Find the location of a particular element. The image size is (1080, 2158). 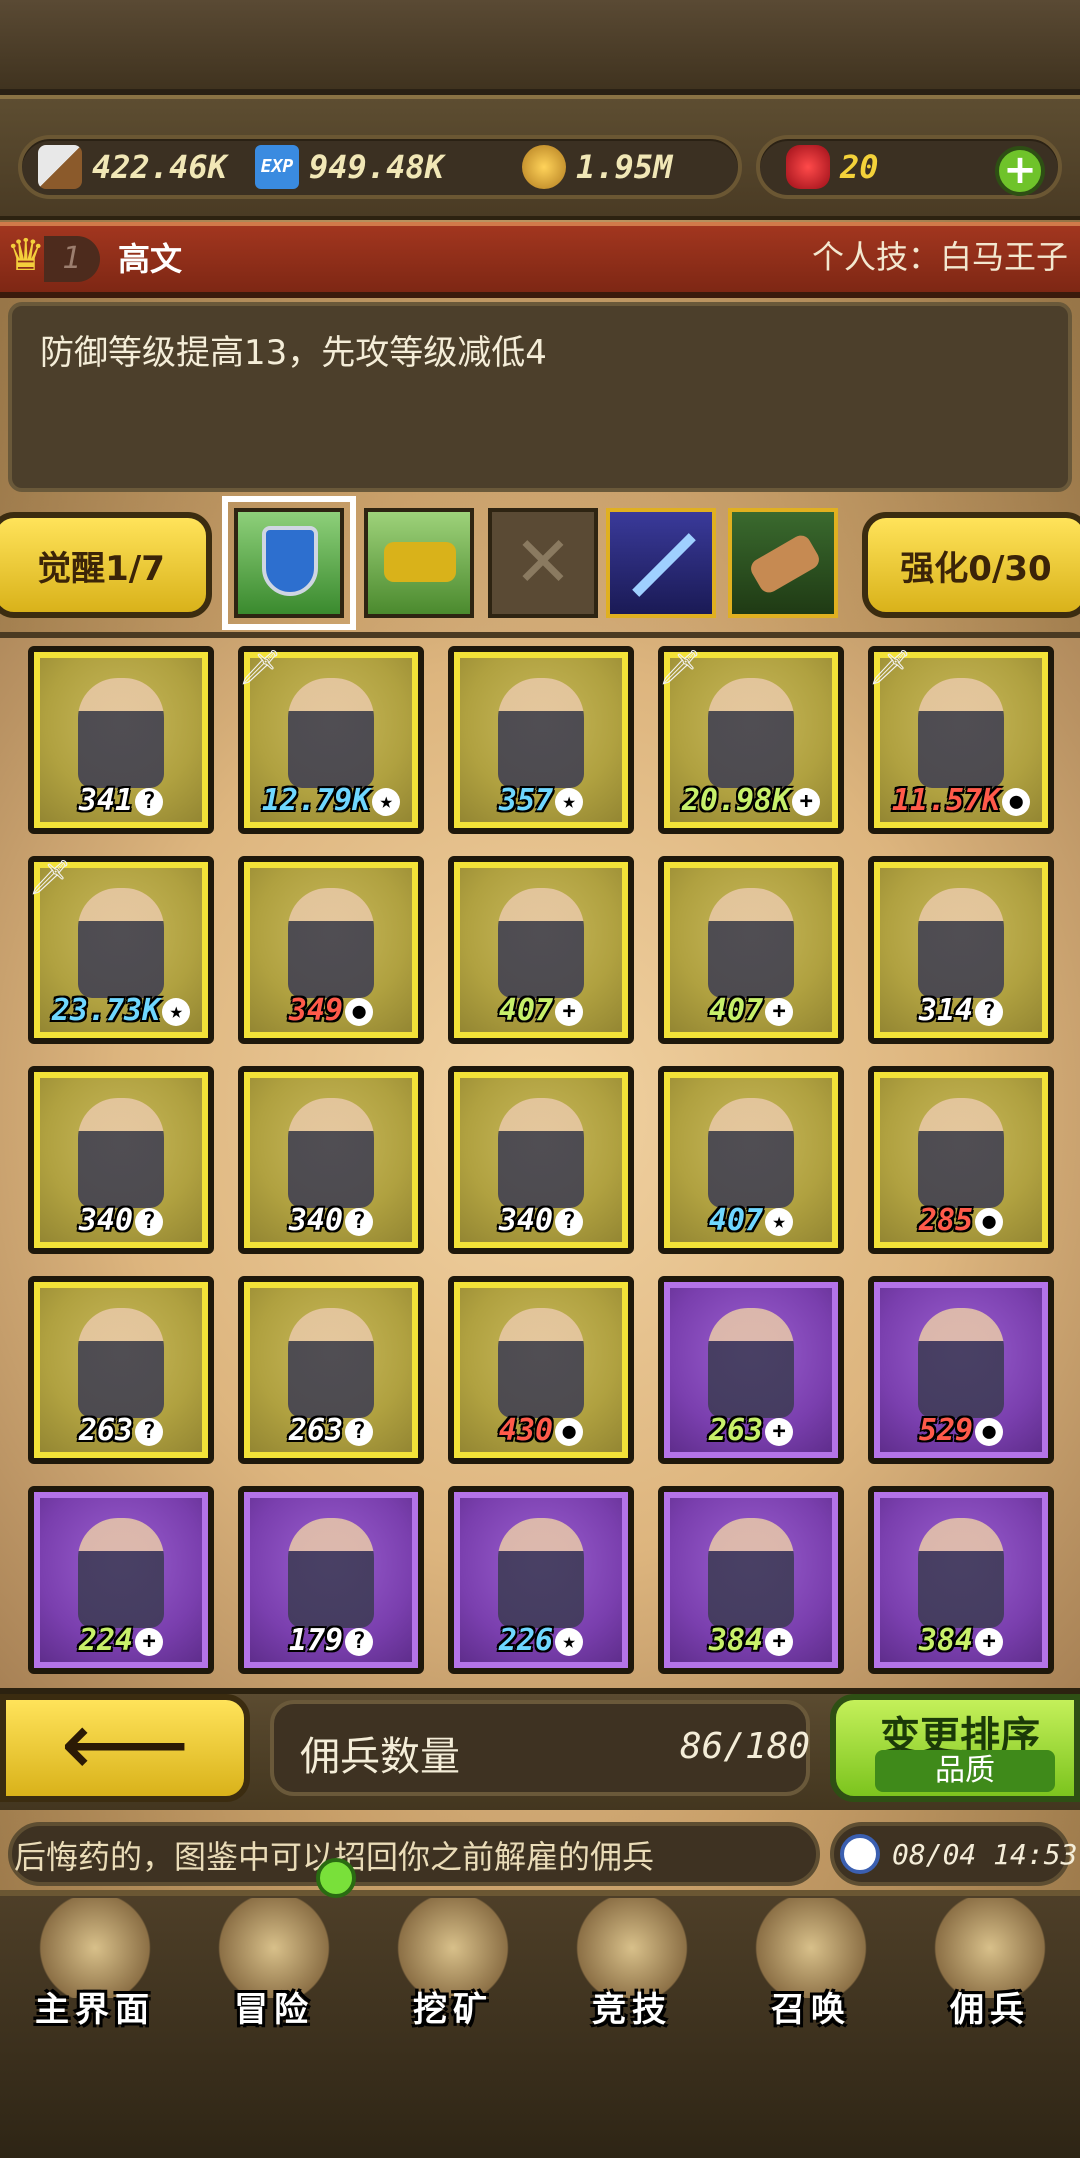

nav-item: 主界面 is located at coordinates (95, 1965).